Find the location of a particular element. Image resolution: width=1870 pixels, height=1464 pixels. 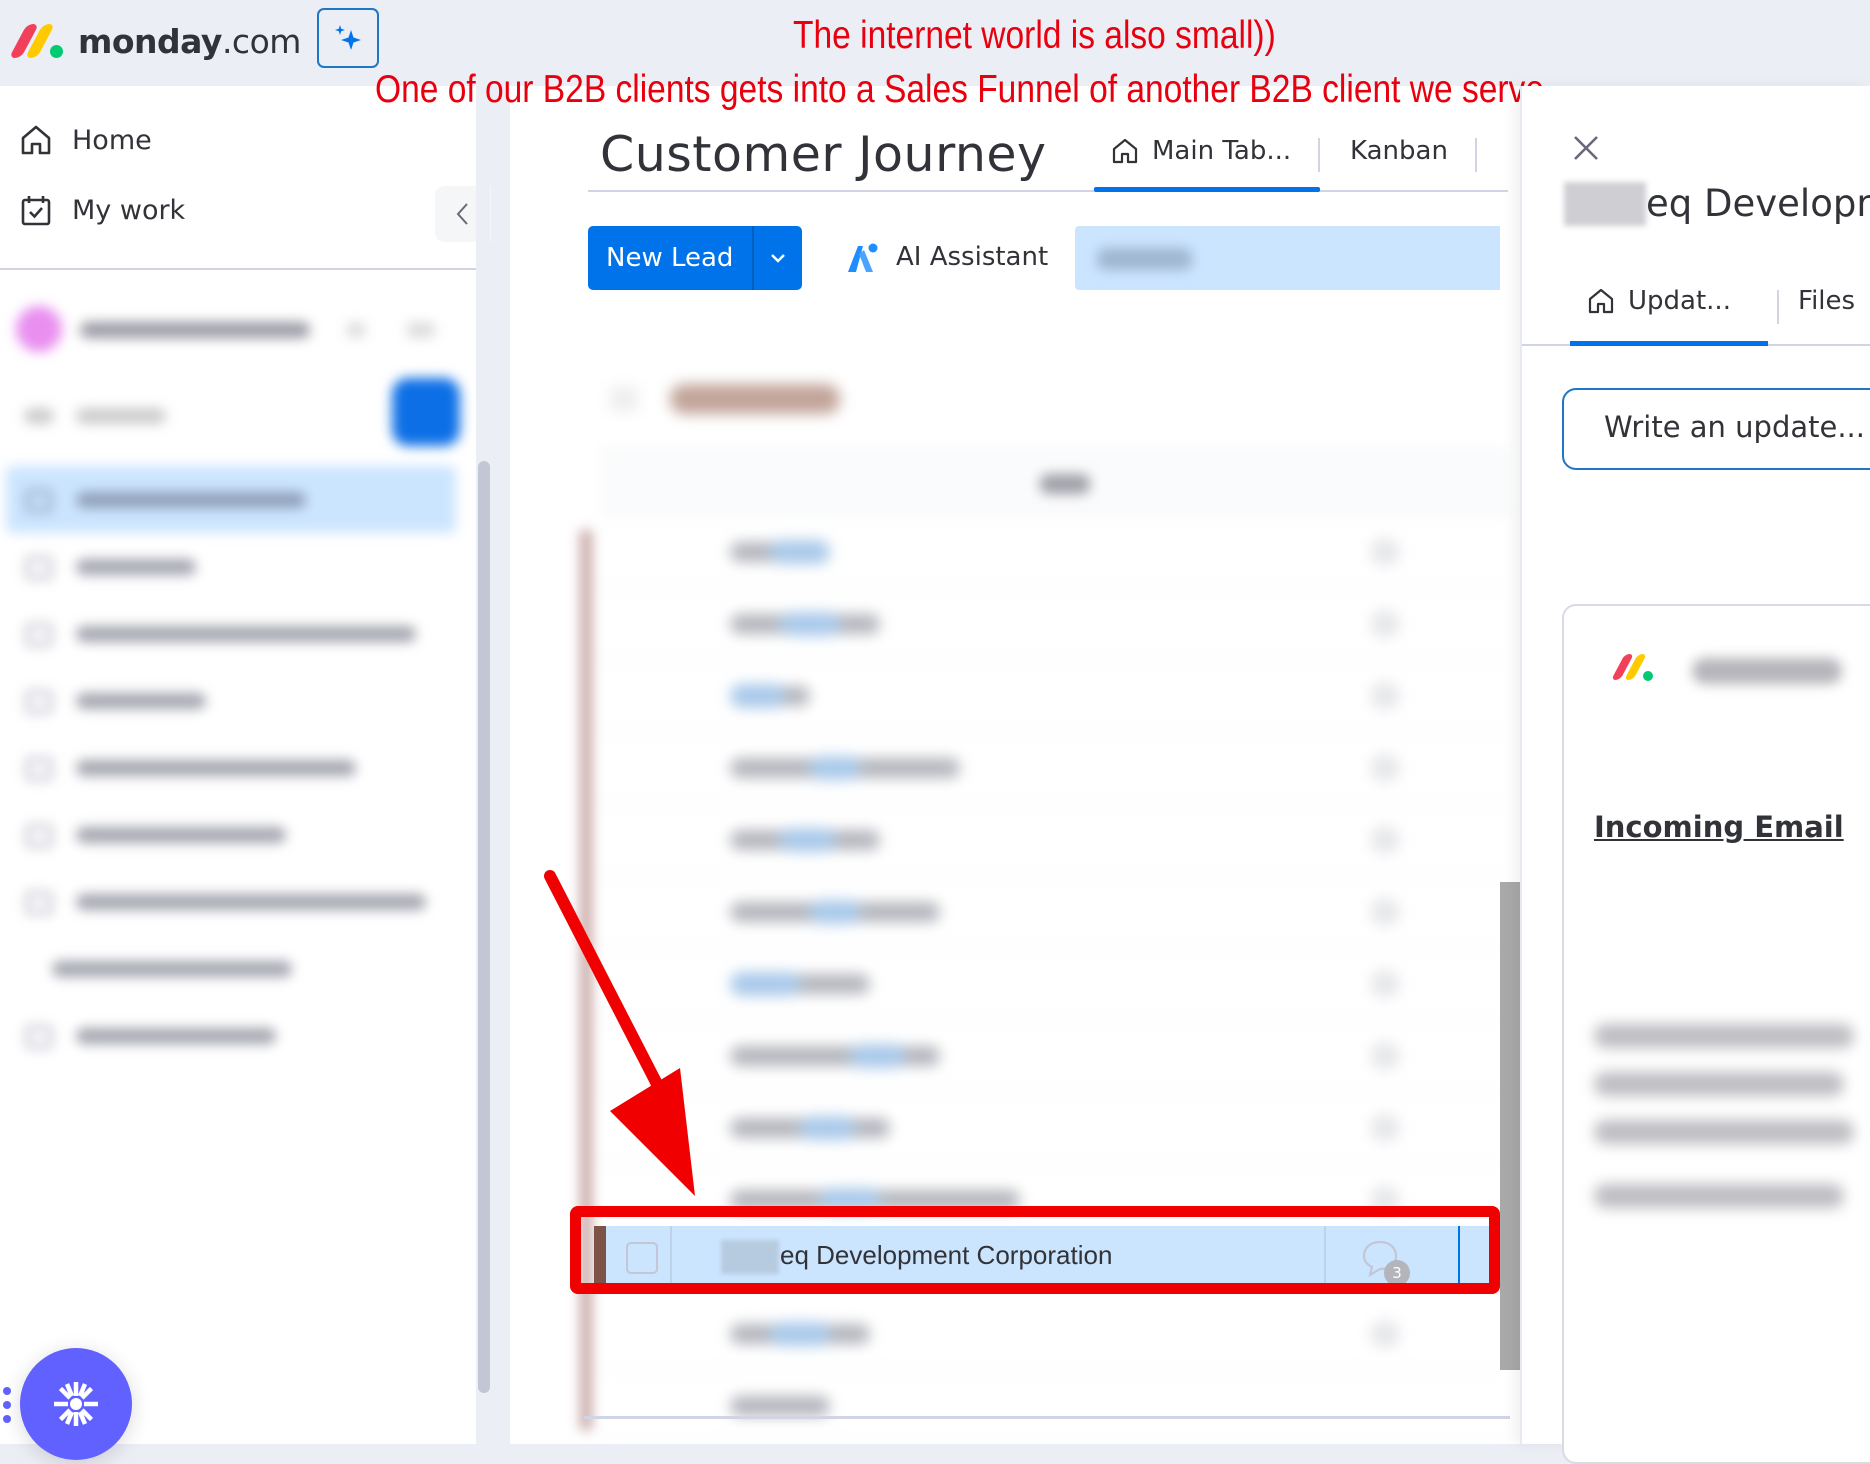

new-lead-dropdown-button is located at coordinates (778, 258).